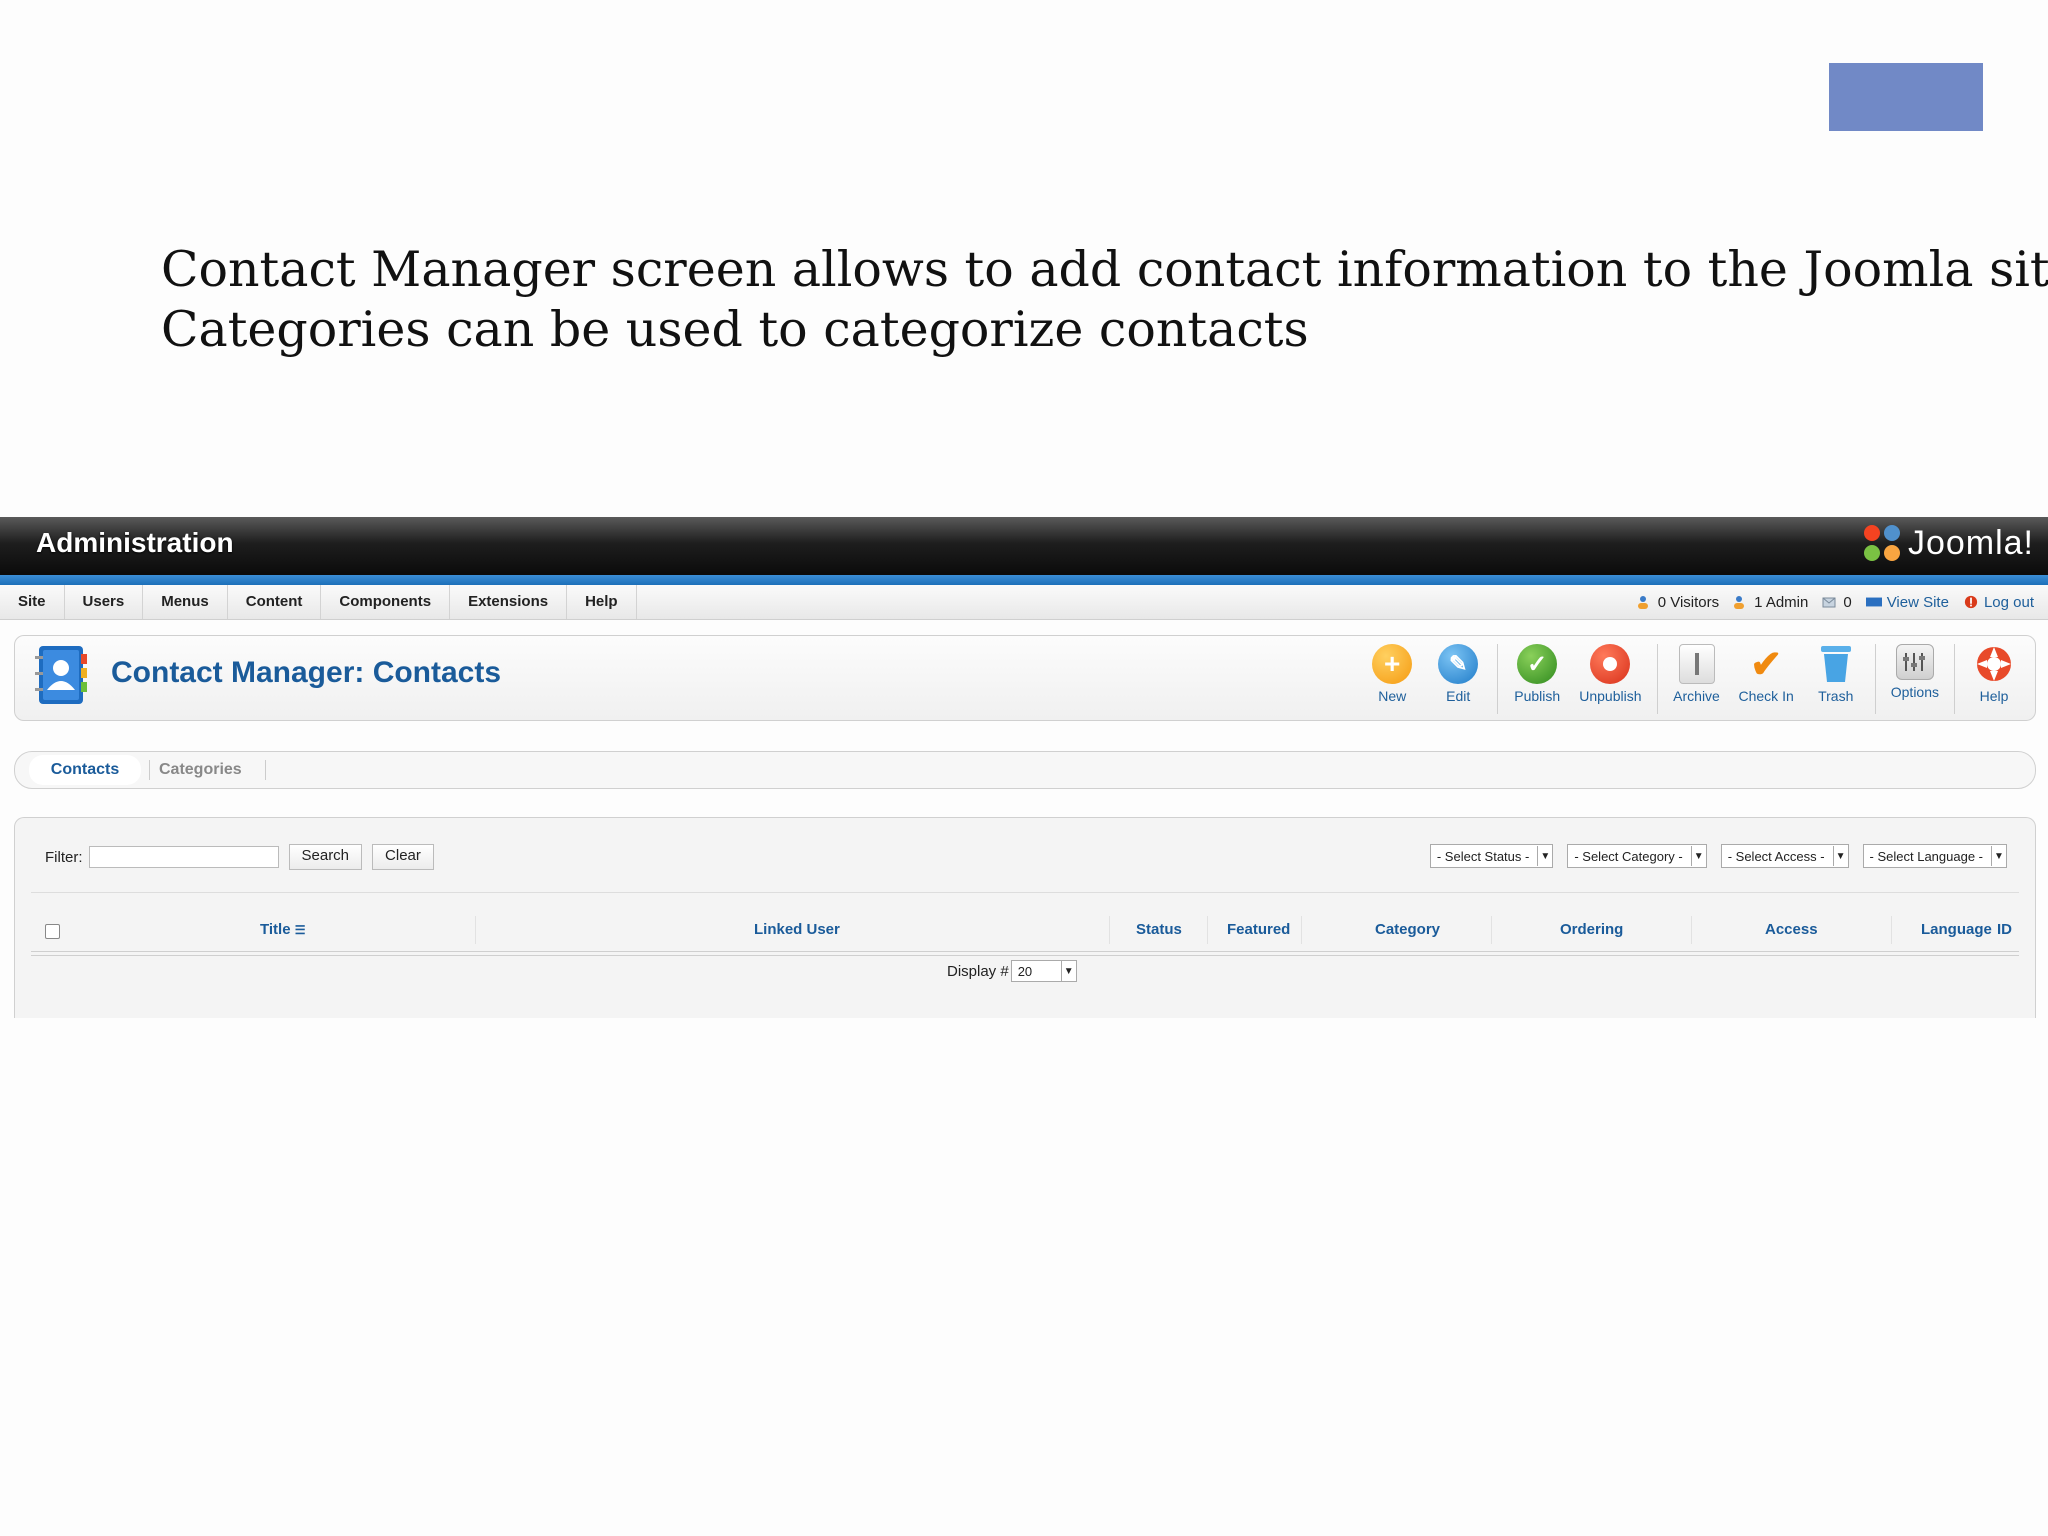  What do you see at coordinates (300, 930) in the screenshot?
I see `sort-icon: ☰` at bounding box center [300, 930].